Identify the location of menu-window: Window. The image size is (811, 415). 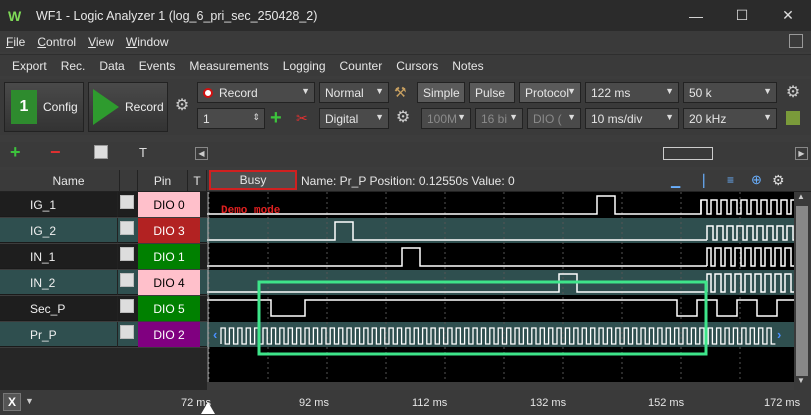
(147, 42).